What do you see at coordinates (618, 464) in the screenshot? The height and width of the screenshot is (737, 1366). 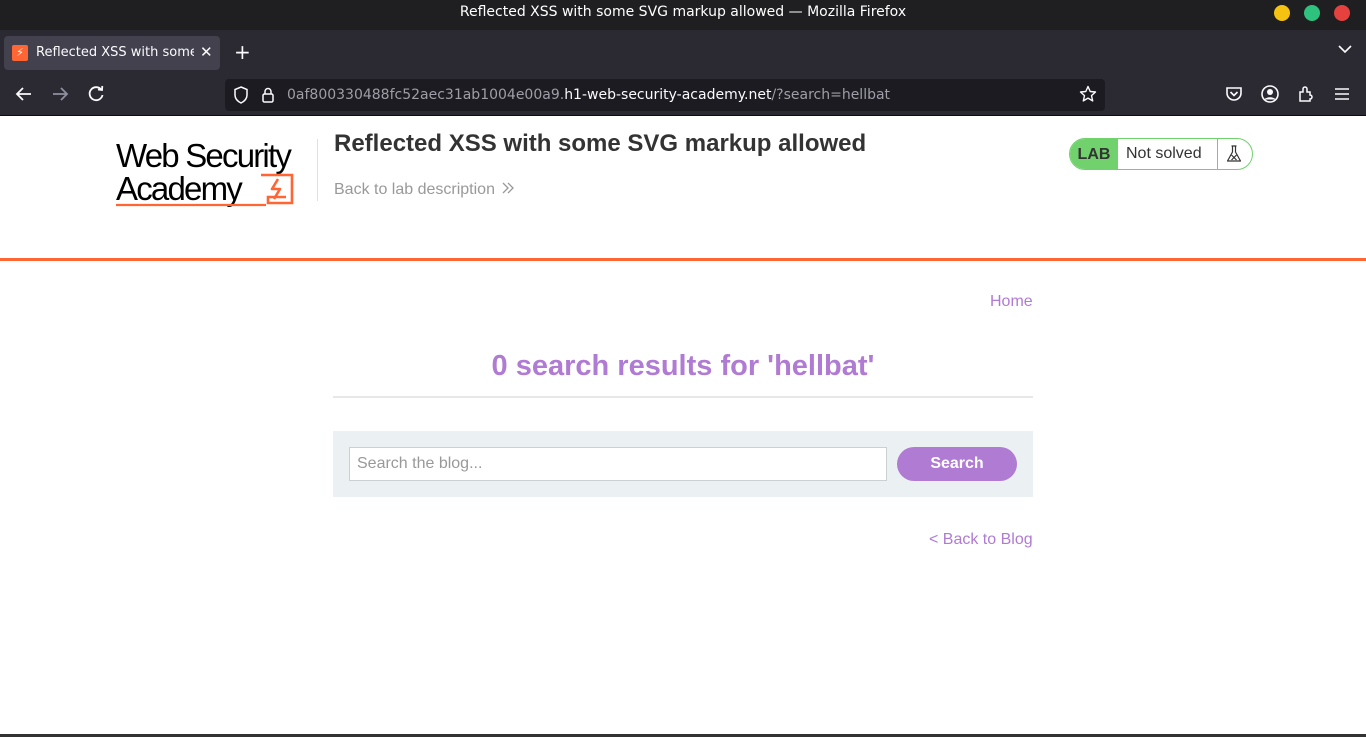 I see `search-input` at bounding box center [618, 464].